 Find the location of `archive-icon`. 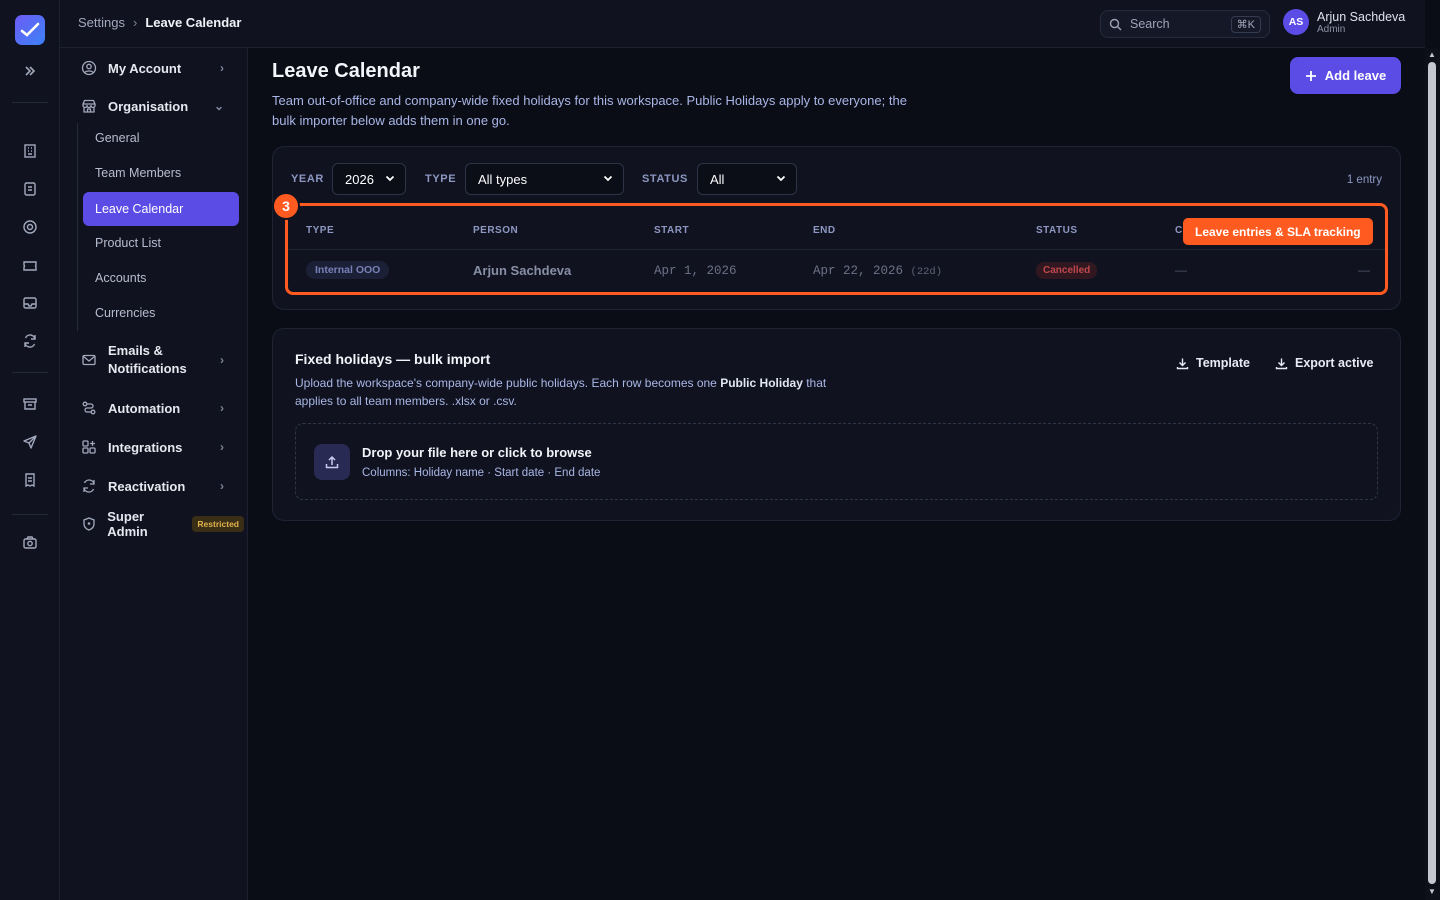

archive-icon is located at coordinates (30, 404).